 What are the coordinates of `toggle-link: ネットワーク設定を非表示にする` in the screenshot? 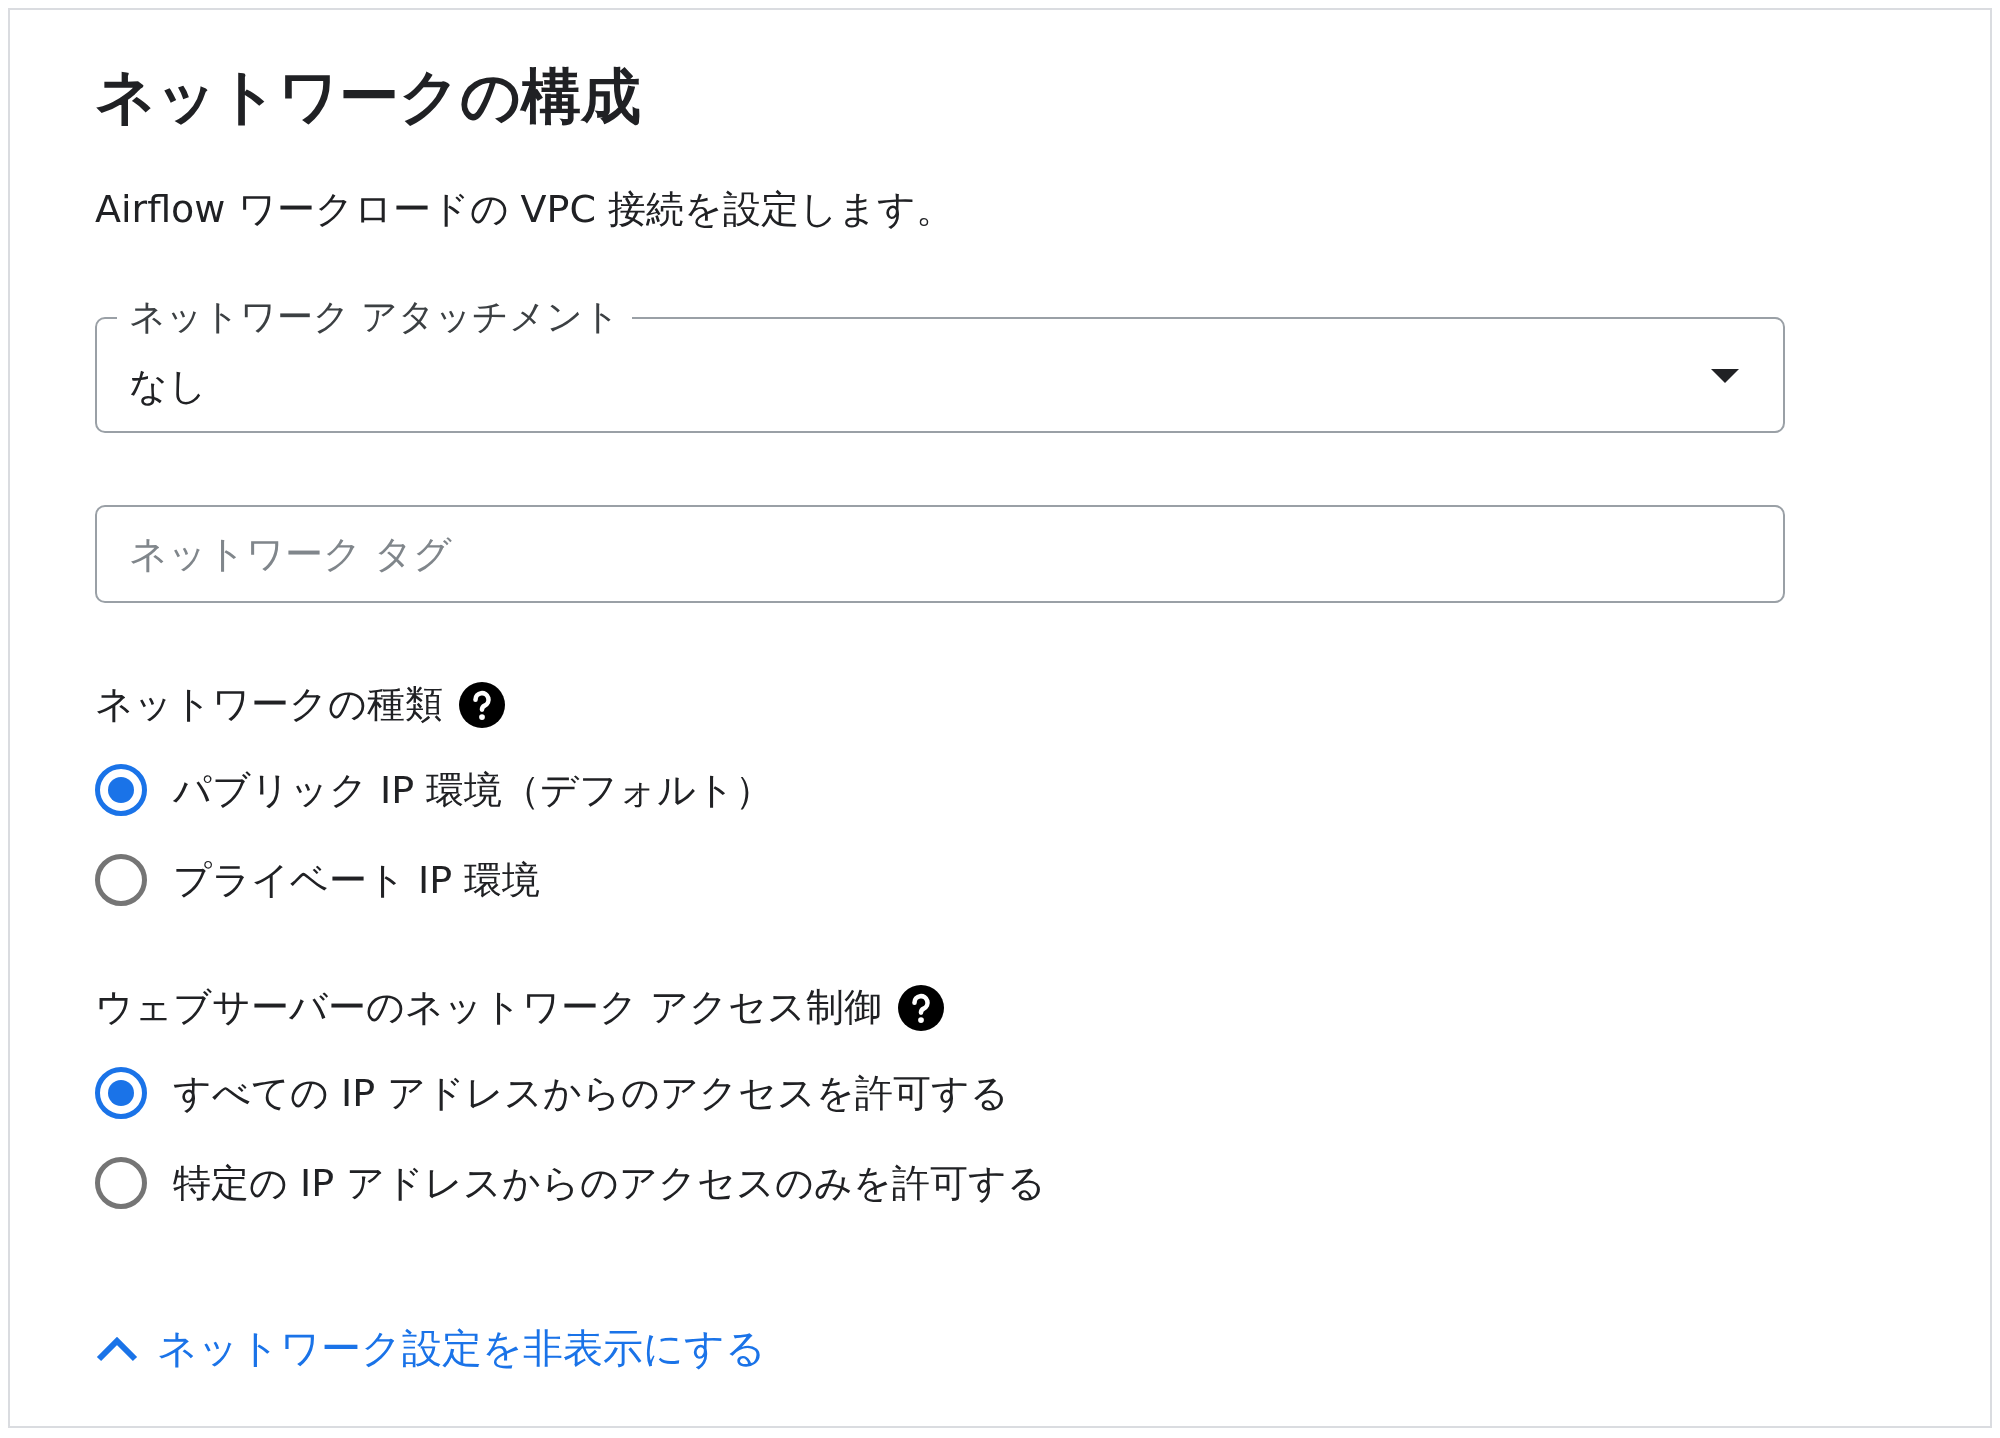 It's located at (430, 1348).